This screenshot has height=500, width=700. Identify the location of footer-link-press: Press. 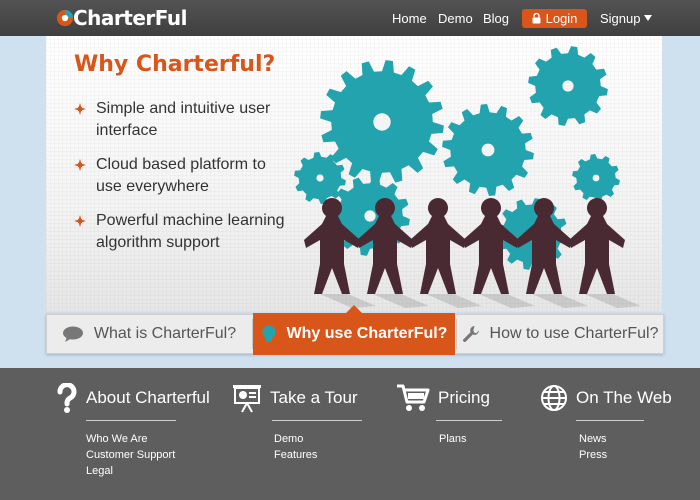
(625, 455).